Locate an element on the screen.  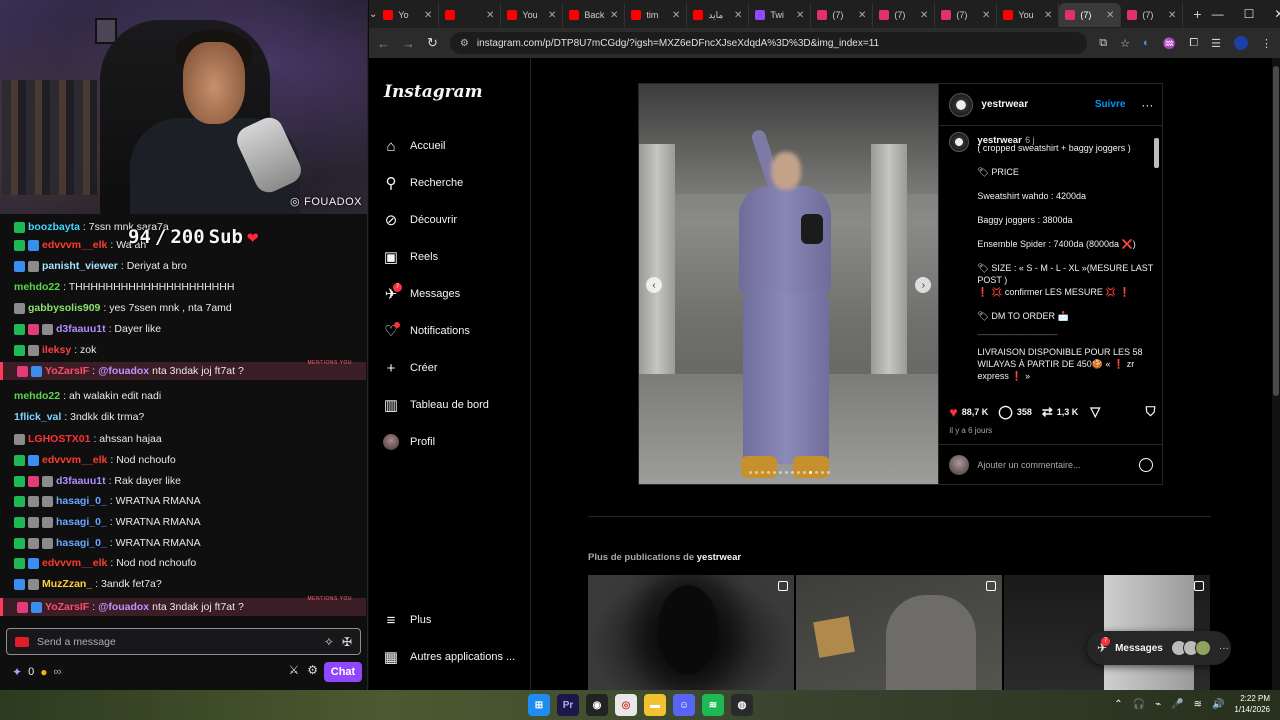
chevron-up-icon: ⌃ is located at coordinates (1118, 704).